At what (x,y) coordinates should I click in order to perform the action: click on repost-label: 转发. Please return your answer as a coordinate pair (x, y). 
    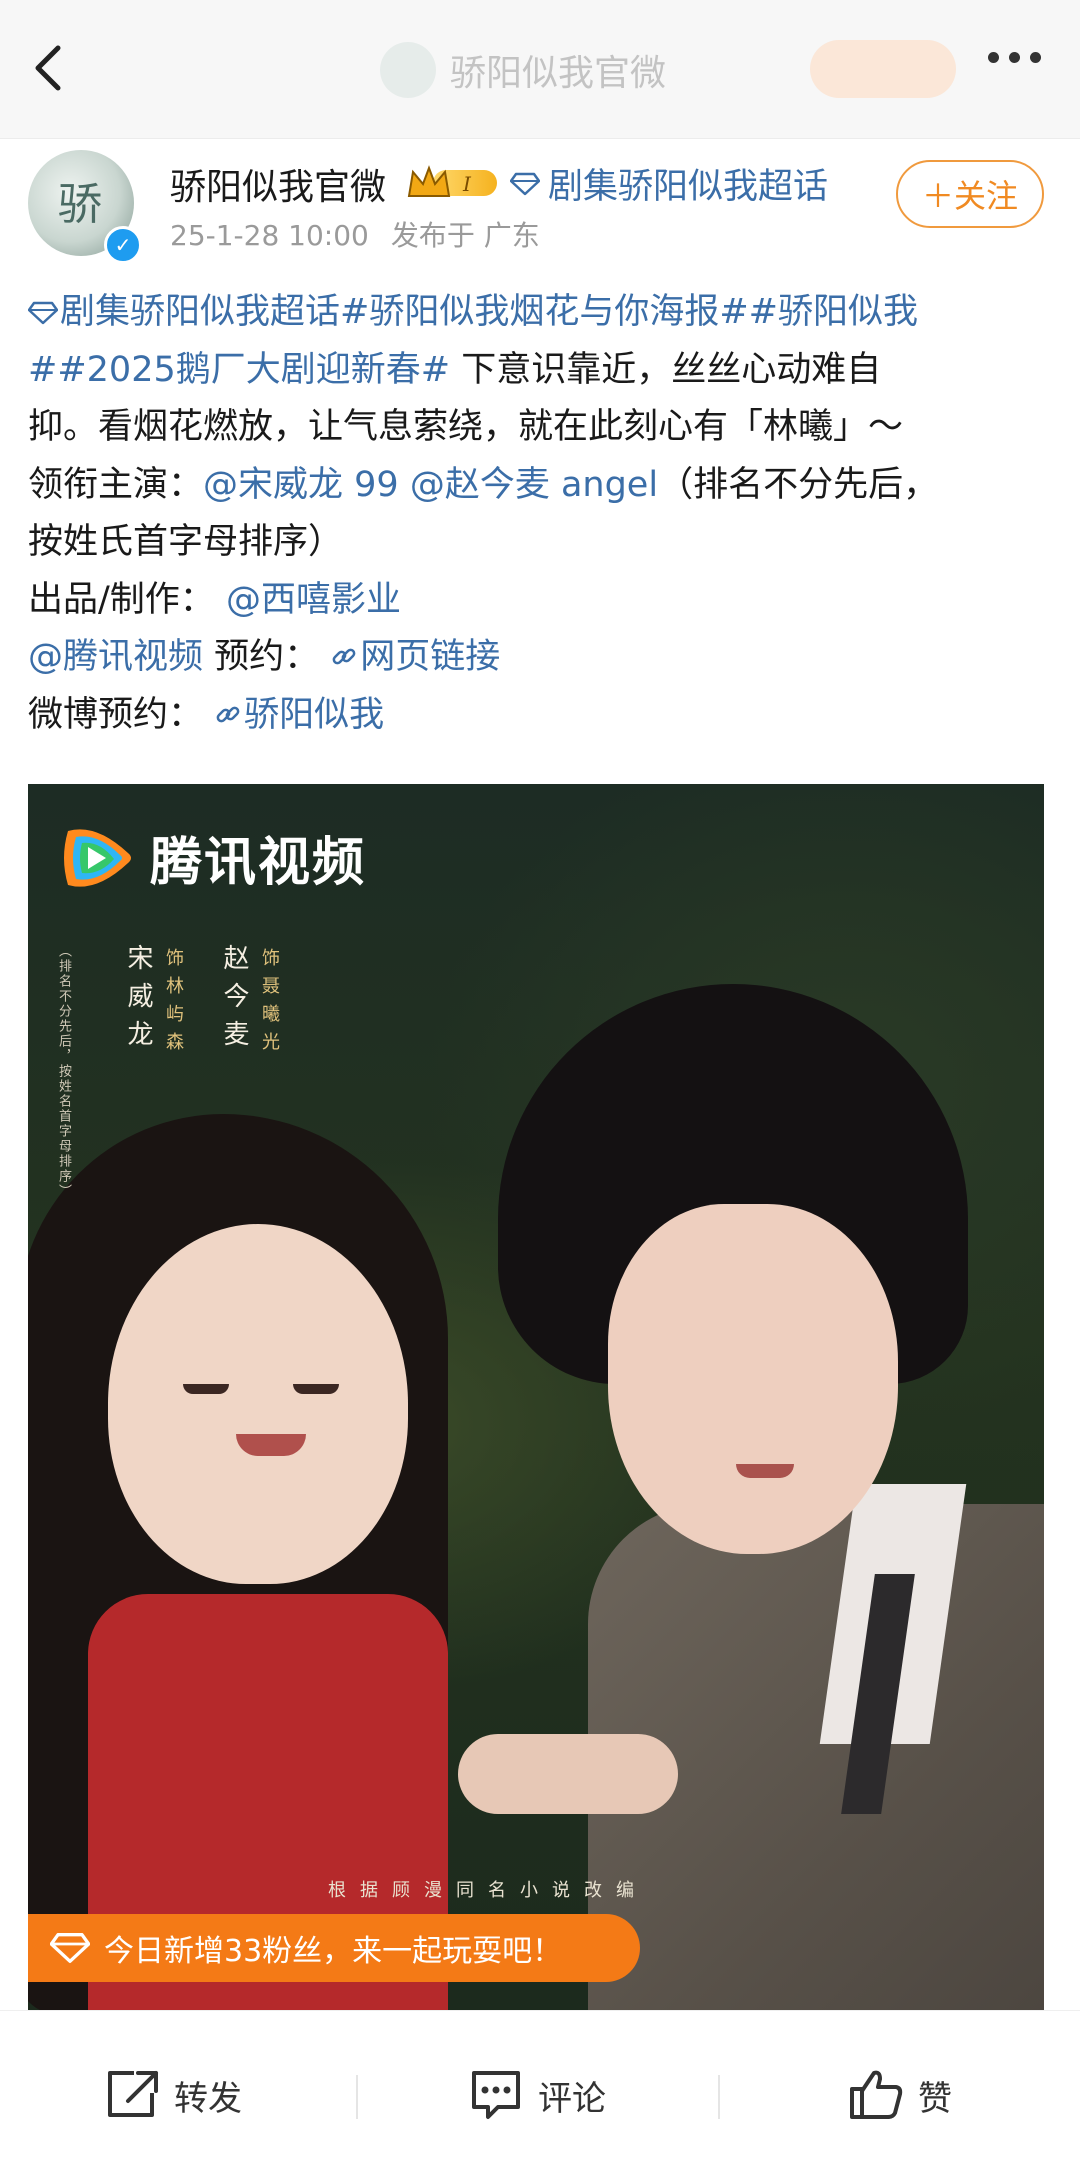
    Looking at the image, I should click on (208, 2098).